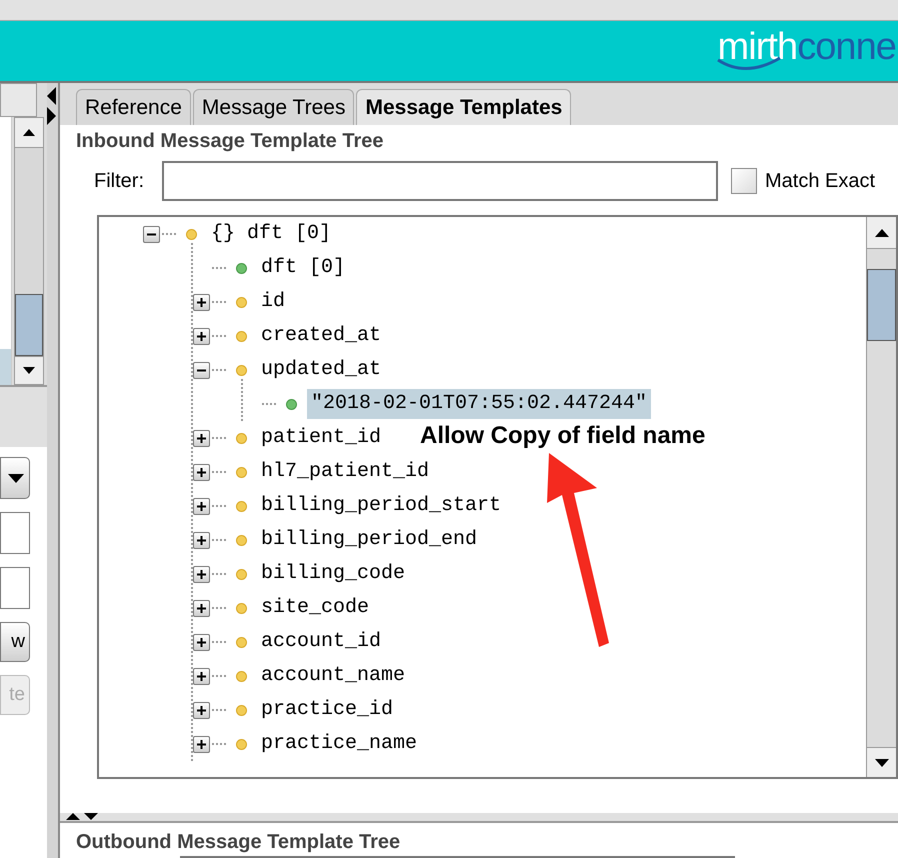 The height and width of the screenshot is (858, 898). I want to click on left-arrow-icon, so click(51, 96).